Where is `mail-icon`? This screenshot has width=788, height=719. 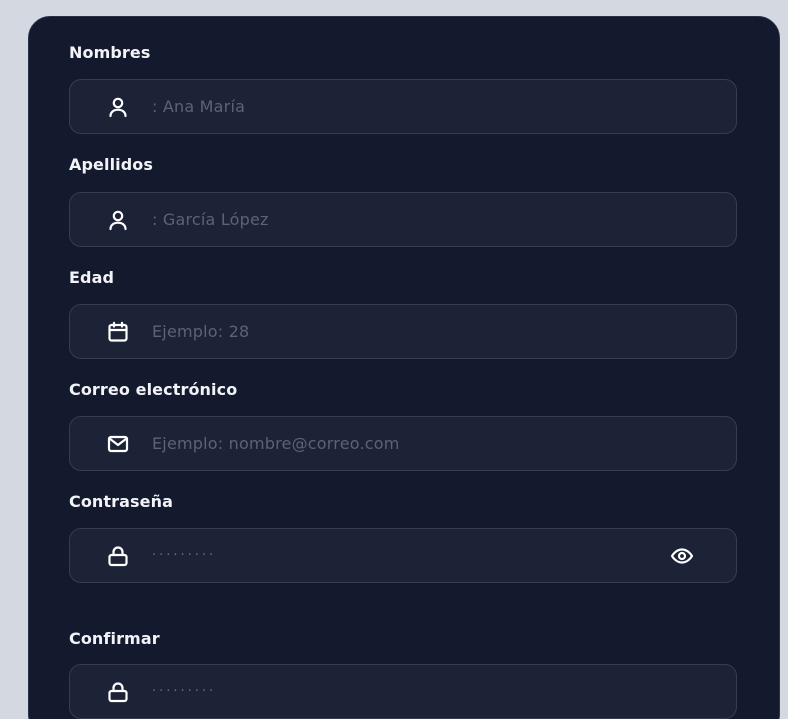 mail-icon is located at coordinates (118, 444).